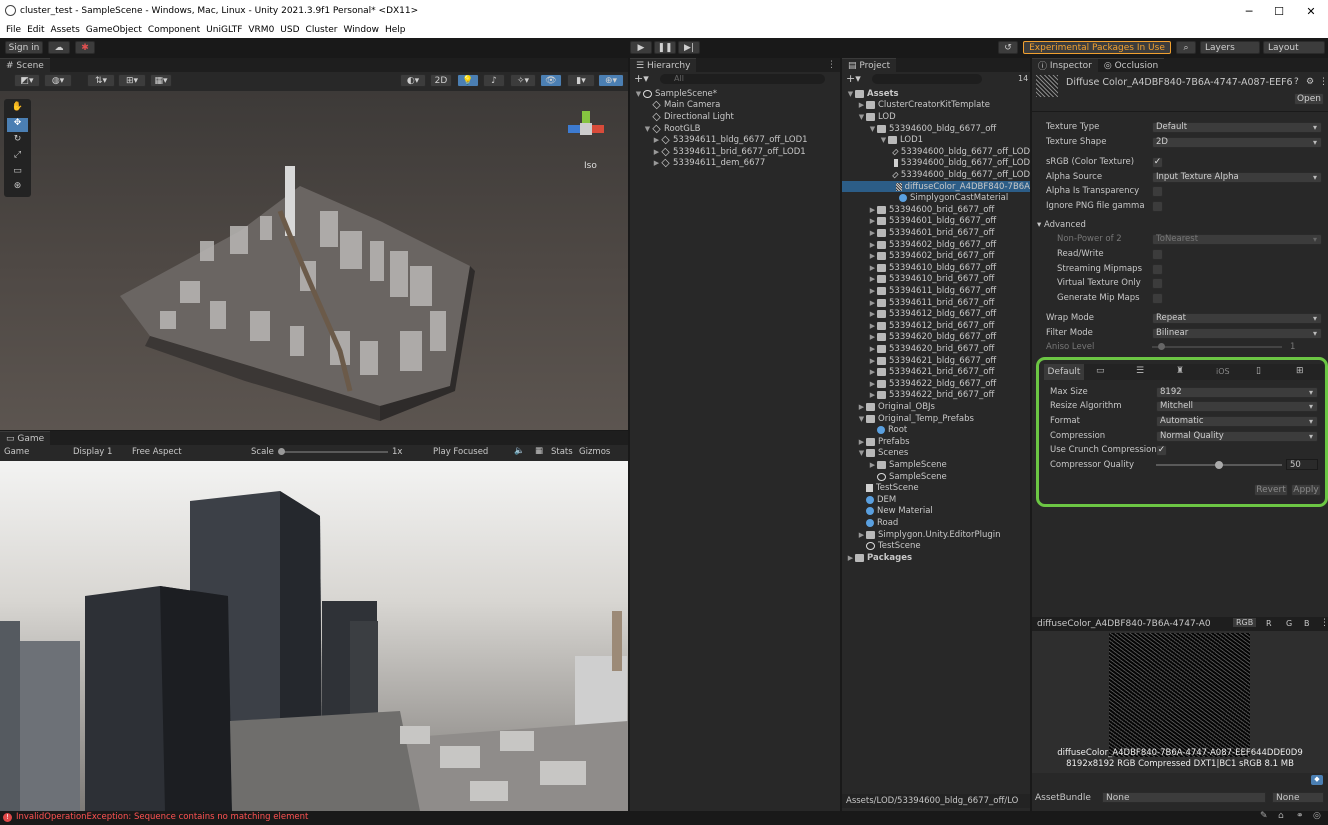  Describe the element at coordinates (1237, 239) in the screenshot. I see `non-power-dropdown: ToNearest` at that location.